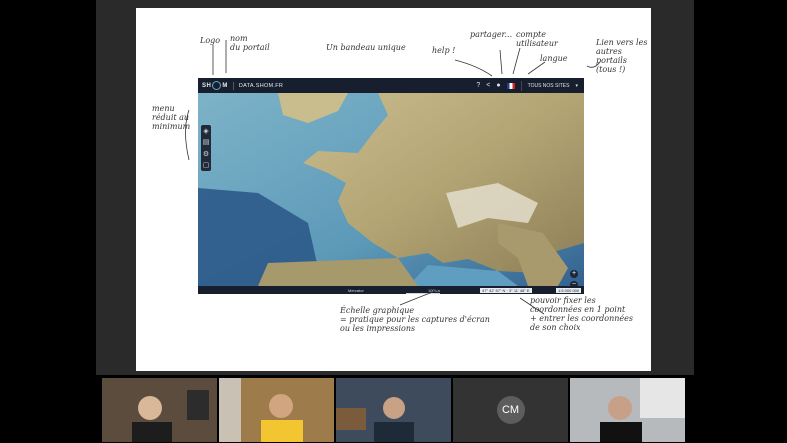 The height and width of the screenshot is (443, 787). I want to click on annotation-account: compte utilisateur, so click(537, 39).